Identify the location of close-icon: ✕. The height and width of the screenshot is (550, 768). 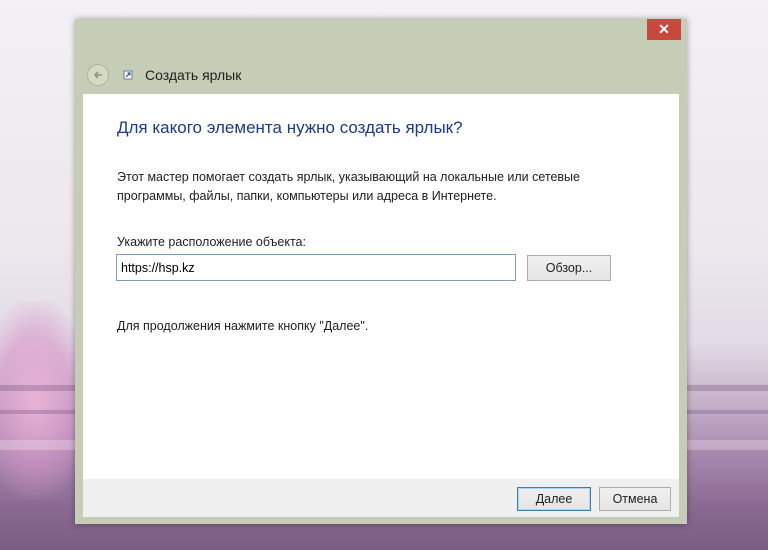
(664, 29).